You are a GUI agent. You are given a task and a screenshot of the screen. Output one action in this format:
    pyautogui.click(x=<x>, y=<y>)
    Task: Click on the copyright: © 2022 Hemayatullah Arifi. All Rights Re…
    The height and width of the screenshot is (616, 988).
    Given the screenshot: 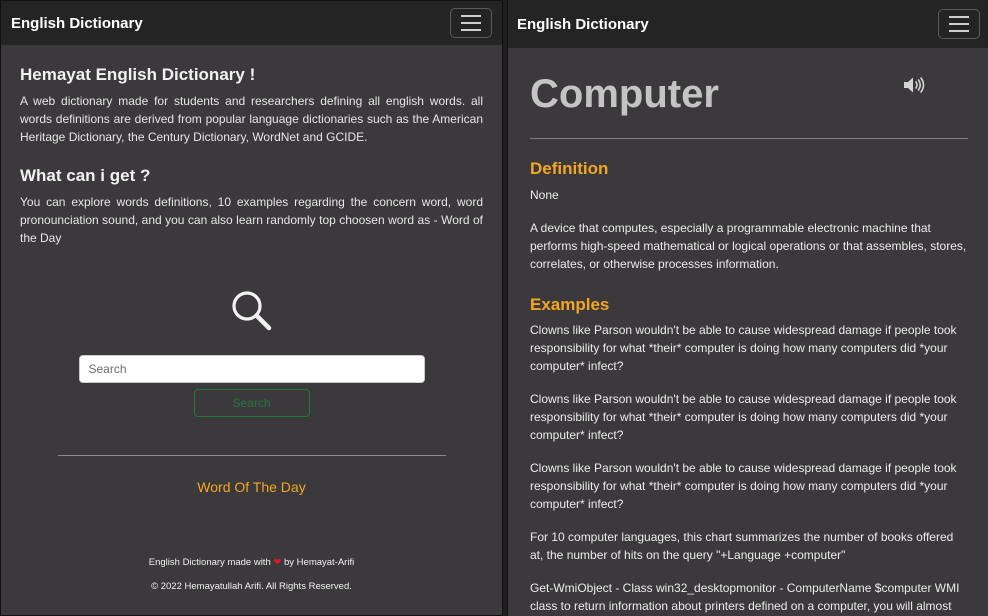 What is the action you would take?
    pyautogui.click(x=251, y=586)
    